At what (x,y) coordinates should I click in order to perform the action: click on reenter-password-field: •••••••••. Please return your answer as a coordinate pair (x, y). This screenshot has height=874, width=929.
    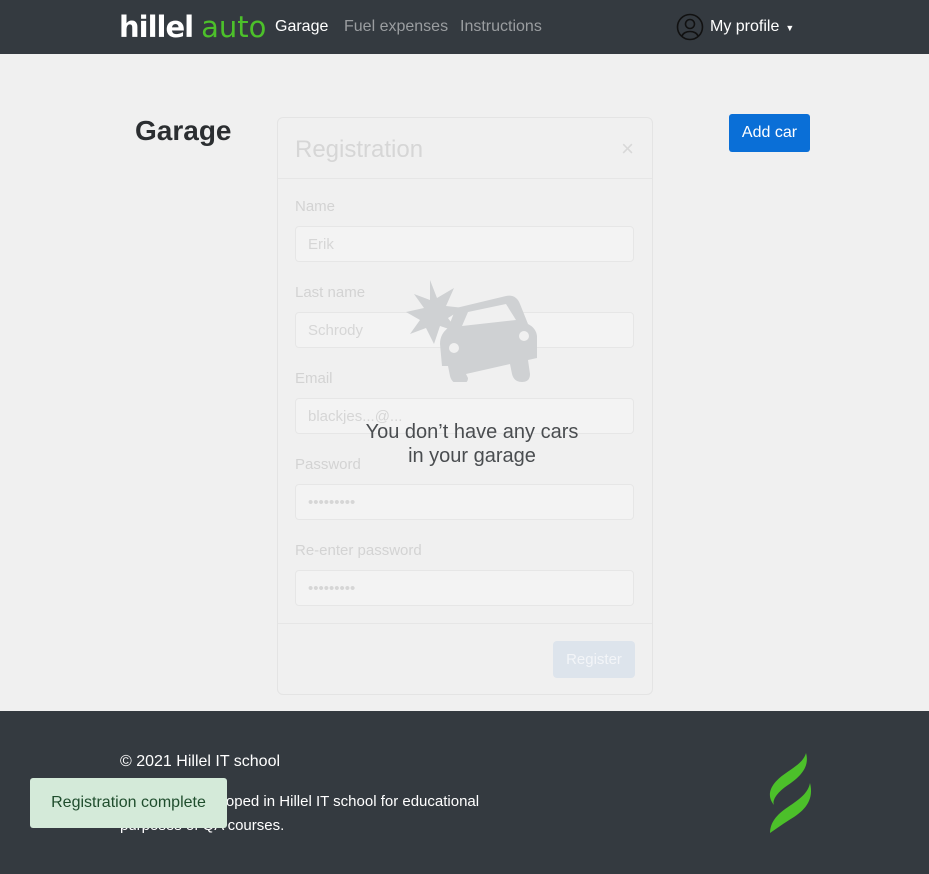
    Looking at the image, I should click on (464, 588).